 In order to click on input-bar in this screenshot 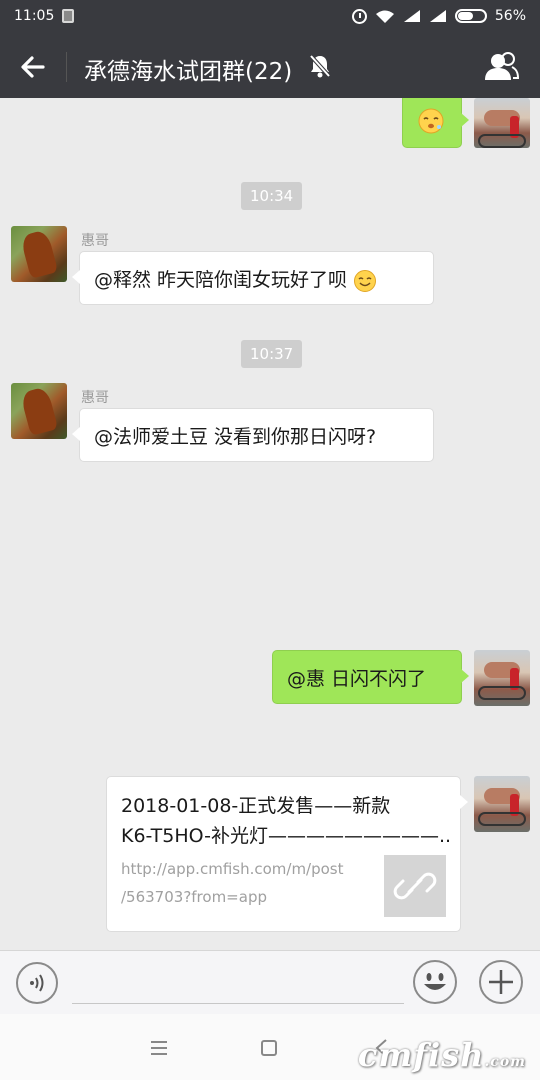, I will do `click(270, 982)`.